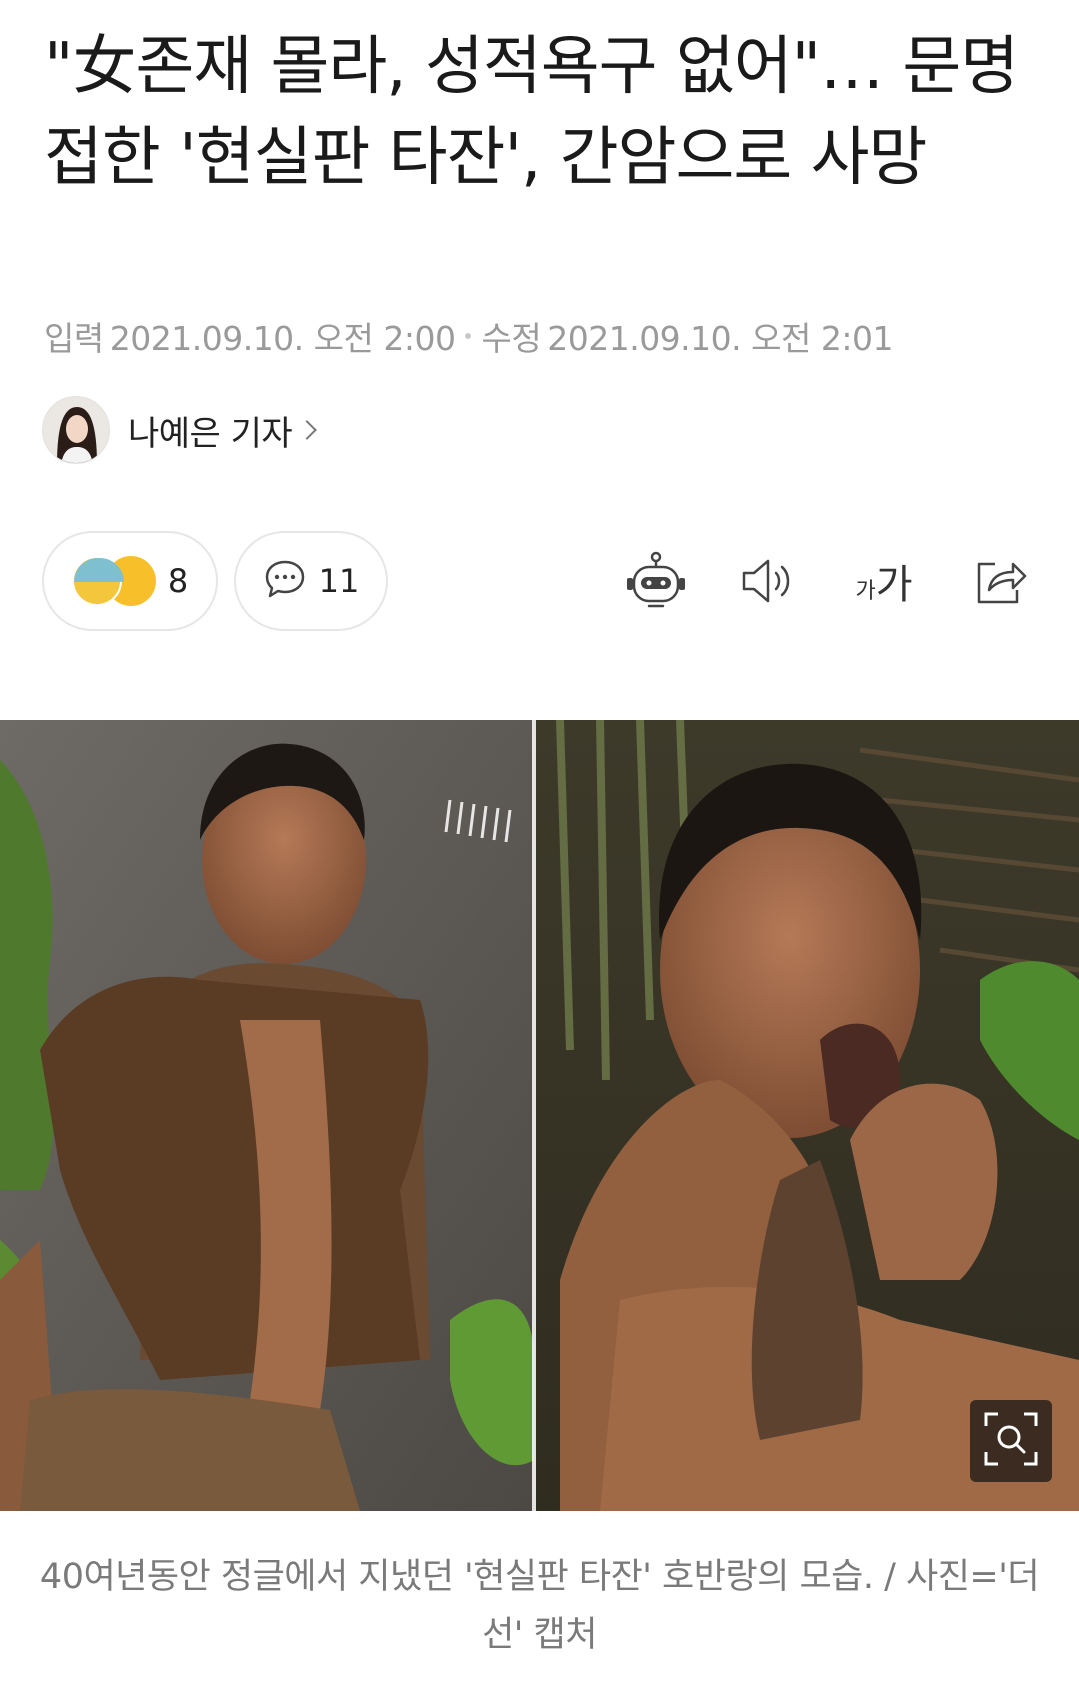  What do you see at coordinates (76, 430) in the screenshot?
I see `author-avatar` at bounding box center [76, 430].